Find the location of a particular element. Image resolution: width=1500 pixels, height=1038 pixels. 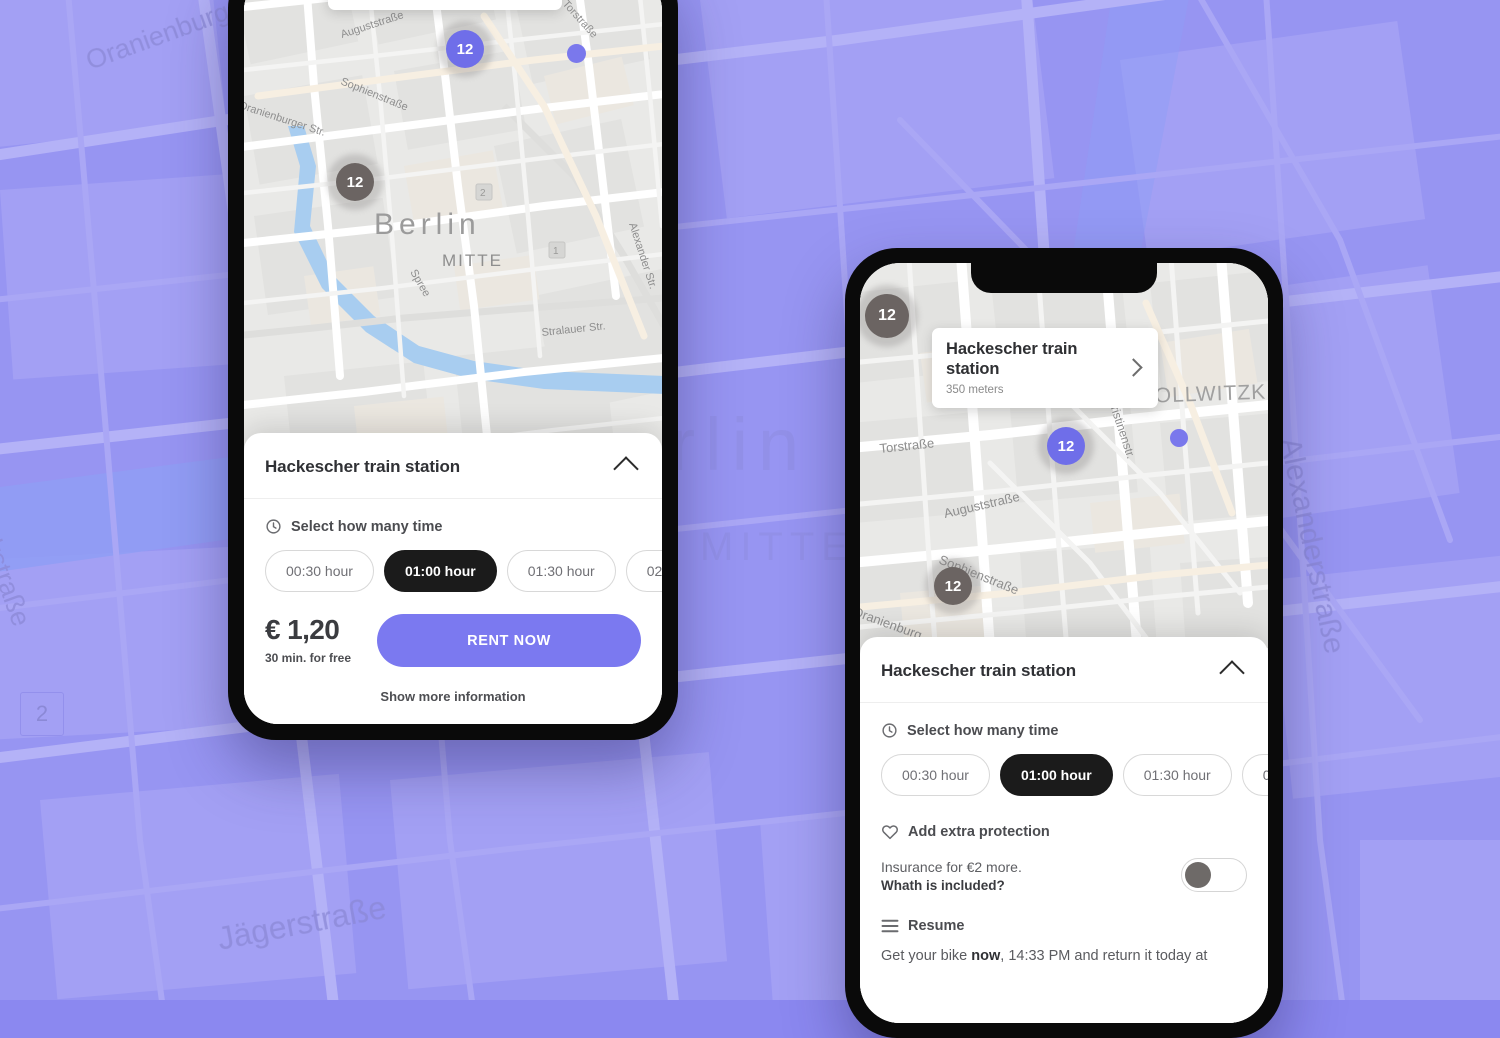

protection-section: Add extra protection is located at coordinates (1064, 832).